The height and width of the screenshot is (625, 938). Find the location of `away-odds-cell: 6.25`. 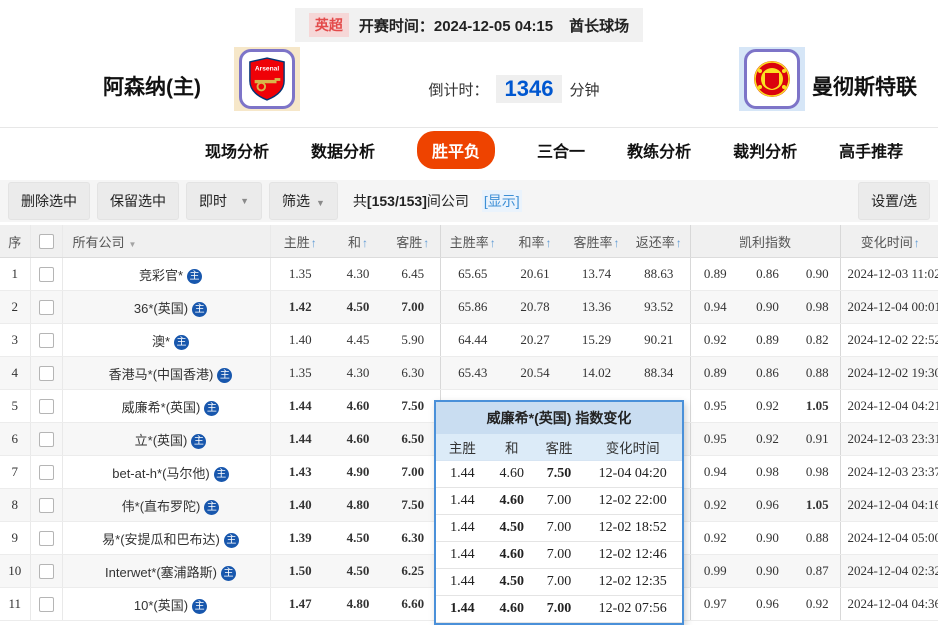

away-odds-cell: 6.25 is located at coordinates (413, 571).